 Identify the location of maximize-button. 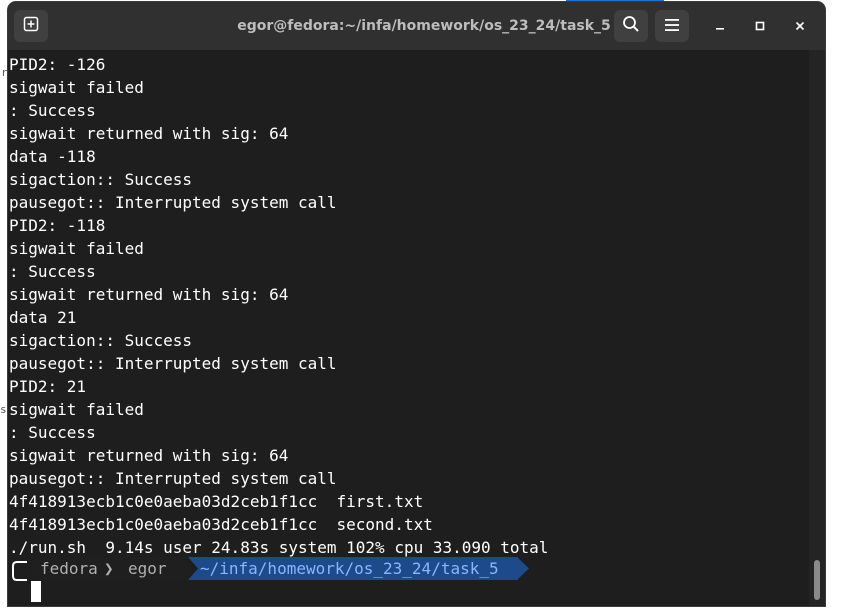
(760, 26).